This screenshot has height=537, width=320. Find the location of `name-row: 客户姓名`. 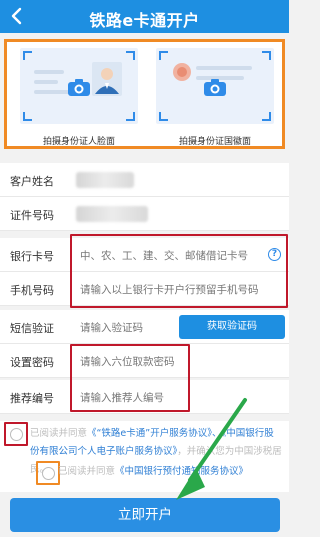

name-row: 客户姓名 is located at coordinates (144, 180).